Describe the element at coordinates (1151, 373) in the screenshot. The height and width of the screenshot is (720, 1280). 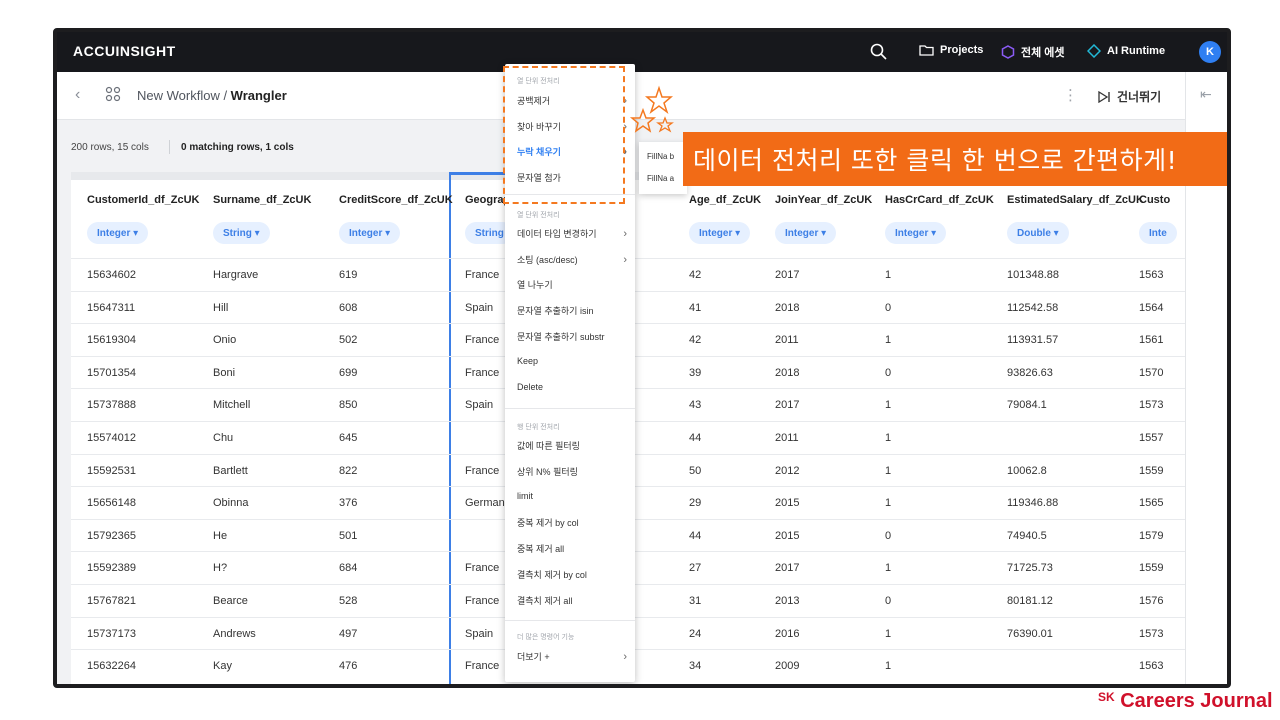
I see `table-cell: 1570` at that location.